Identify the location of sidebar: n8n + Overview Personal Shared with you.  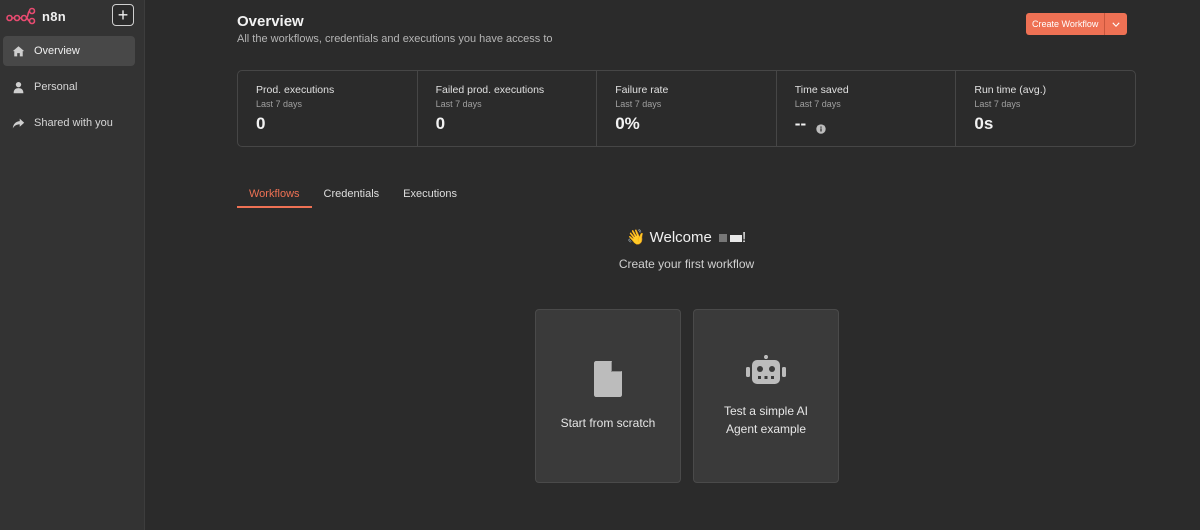
(72, 265).